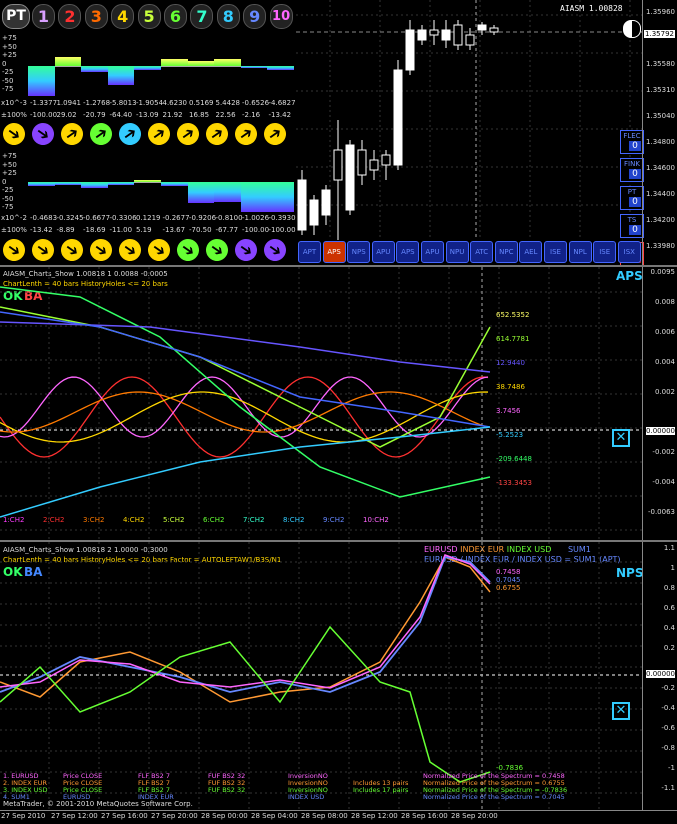 This screenshot has width=677, height=824. Describe the element at coordinates (510, 363) in the screenshot. I see `series-value-label: 12.9440` at that location.